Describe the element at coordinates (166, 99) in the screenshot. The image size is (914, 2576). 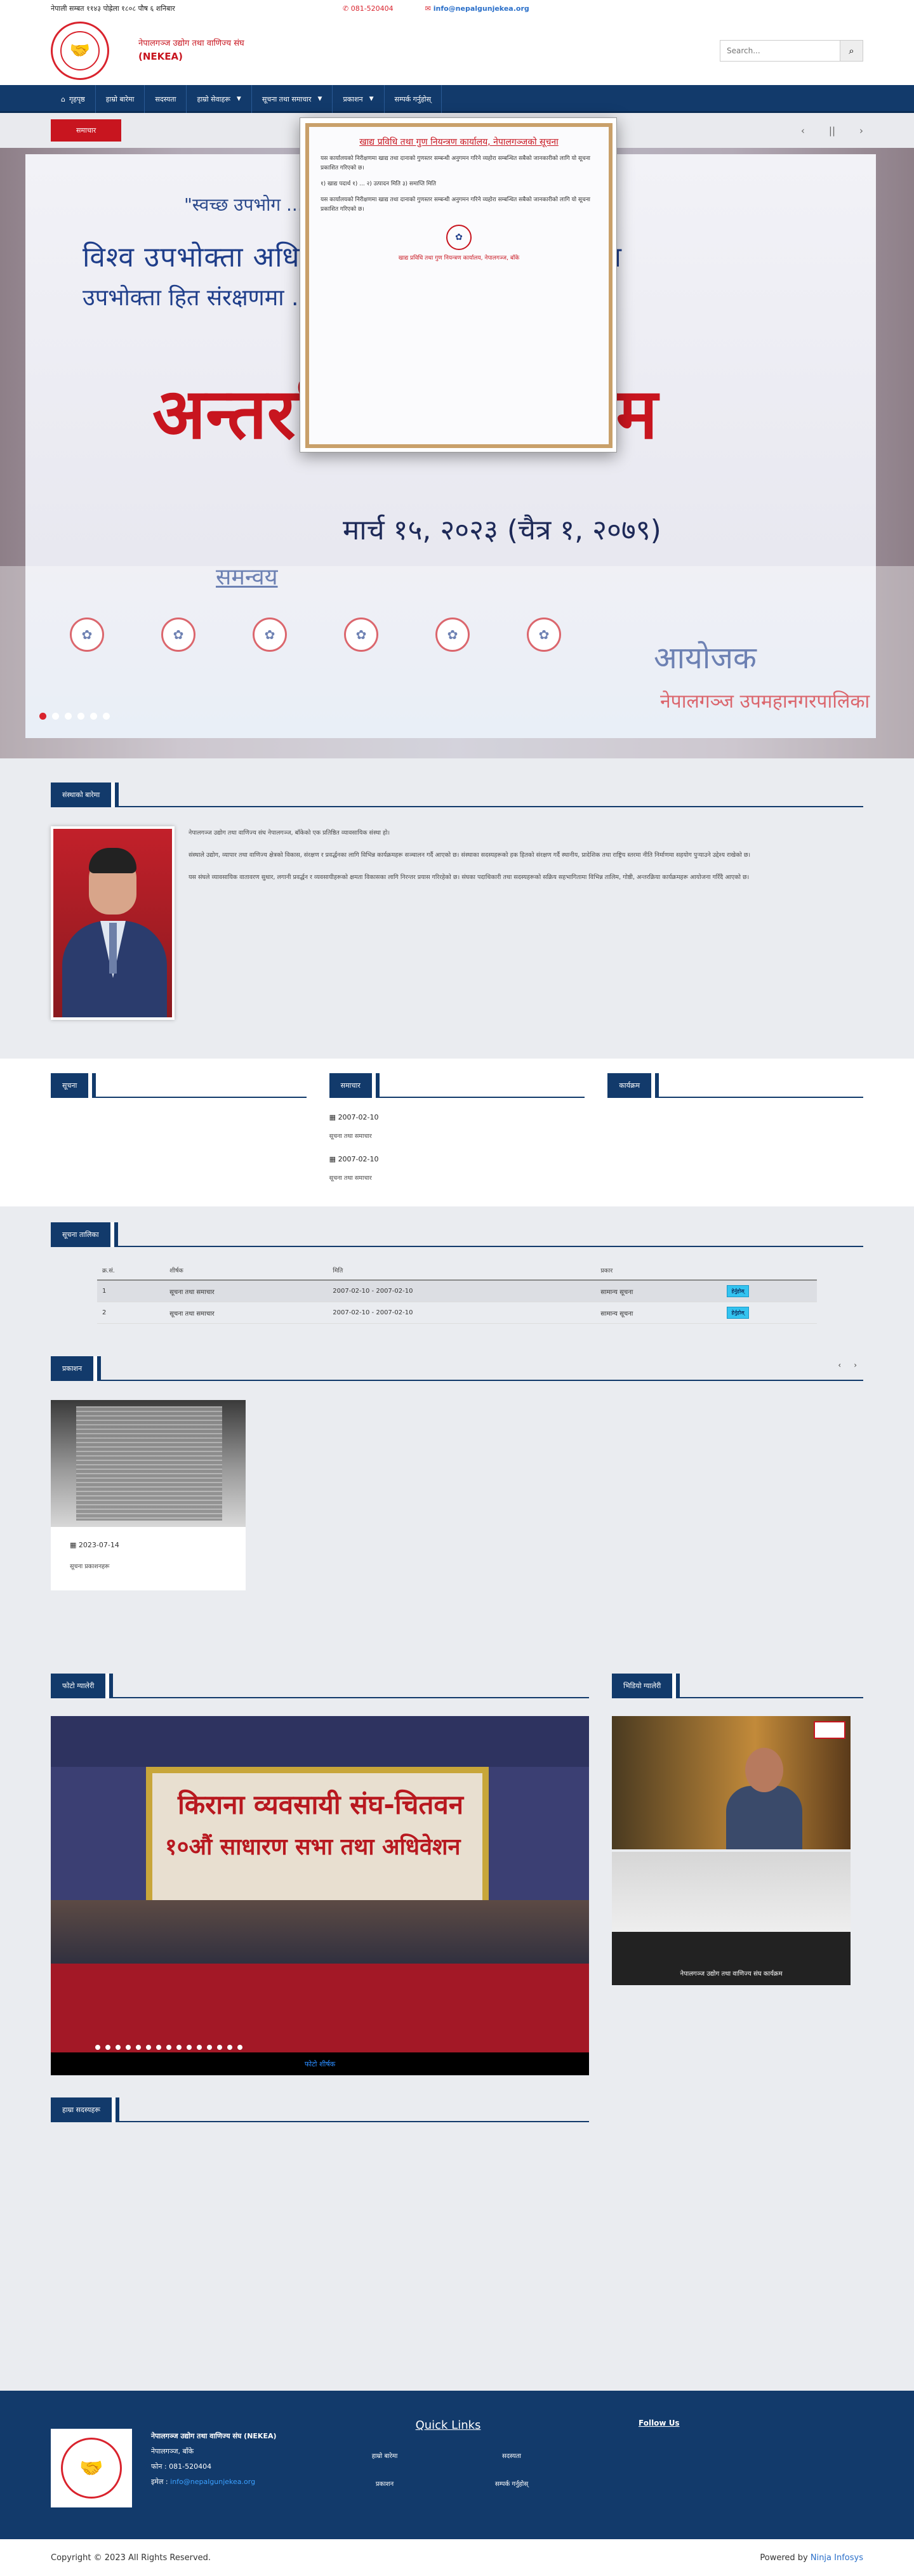
I see `nav-item-membership: सदस्यता` at that location.